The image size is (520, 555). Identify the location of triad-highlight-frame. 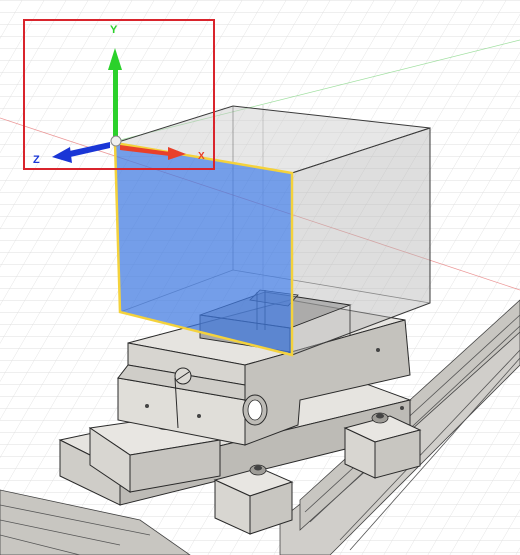
(119, 94).